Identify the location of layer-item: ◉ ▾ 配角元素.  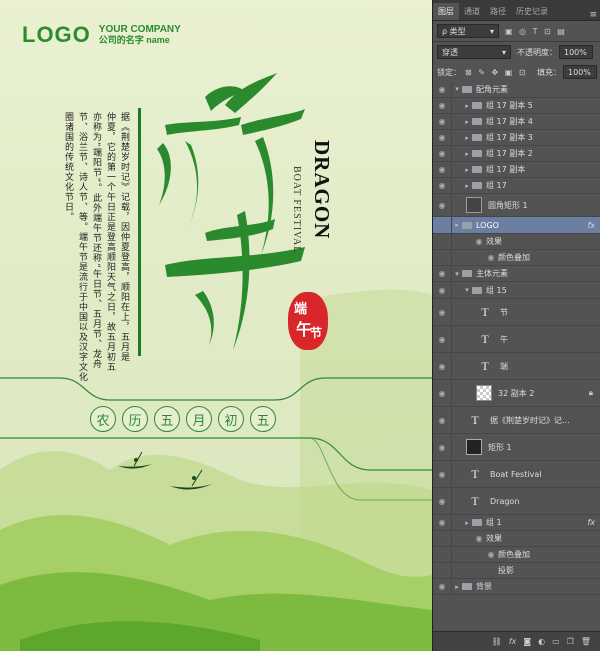
(516, 89).